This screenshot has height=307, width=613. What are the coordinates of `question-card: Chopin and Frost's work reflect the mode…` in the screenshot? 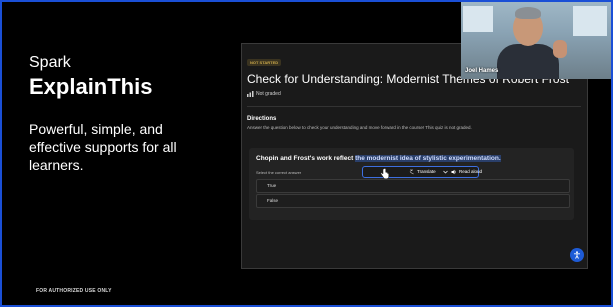 It's located at (411, 184).